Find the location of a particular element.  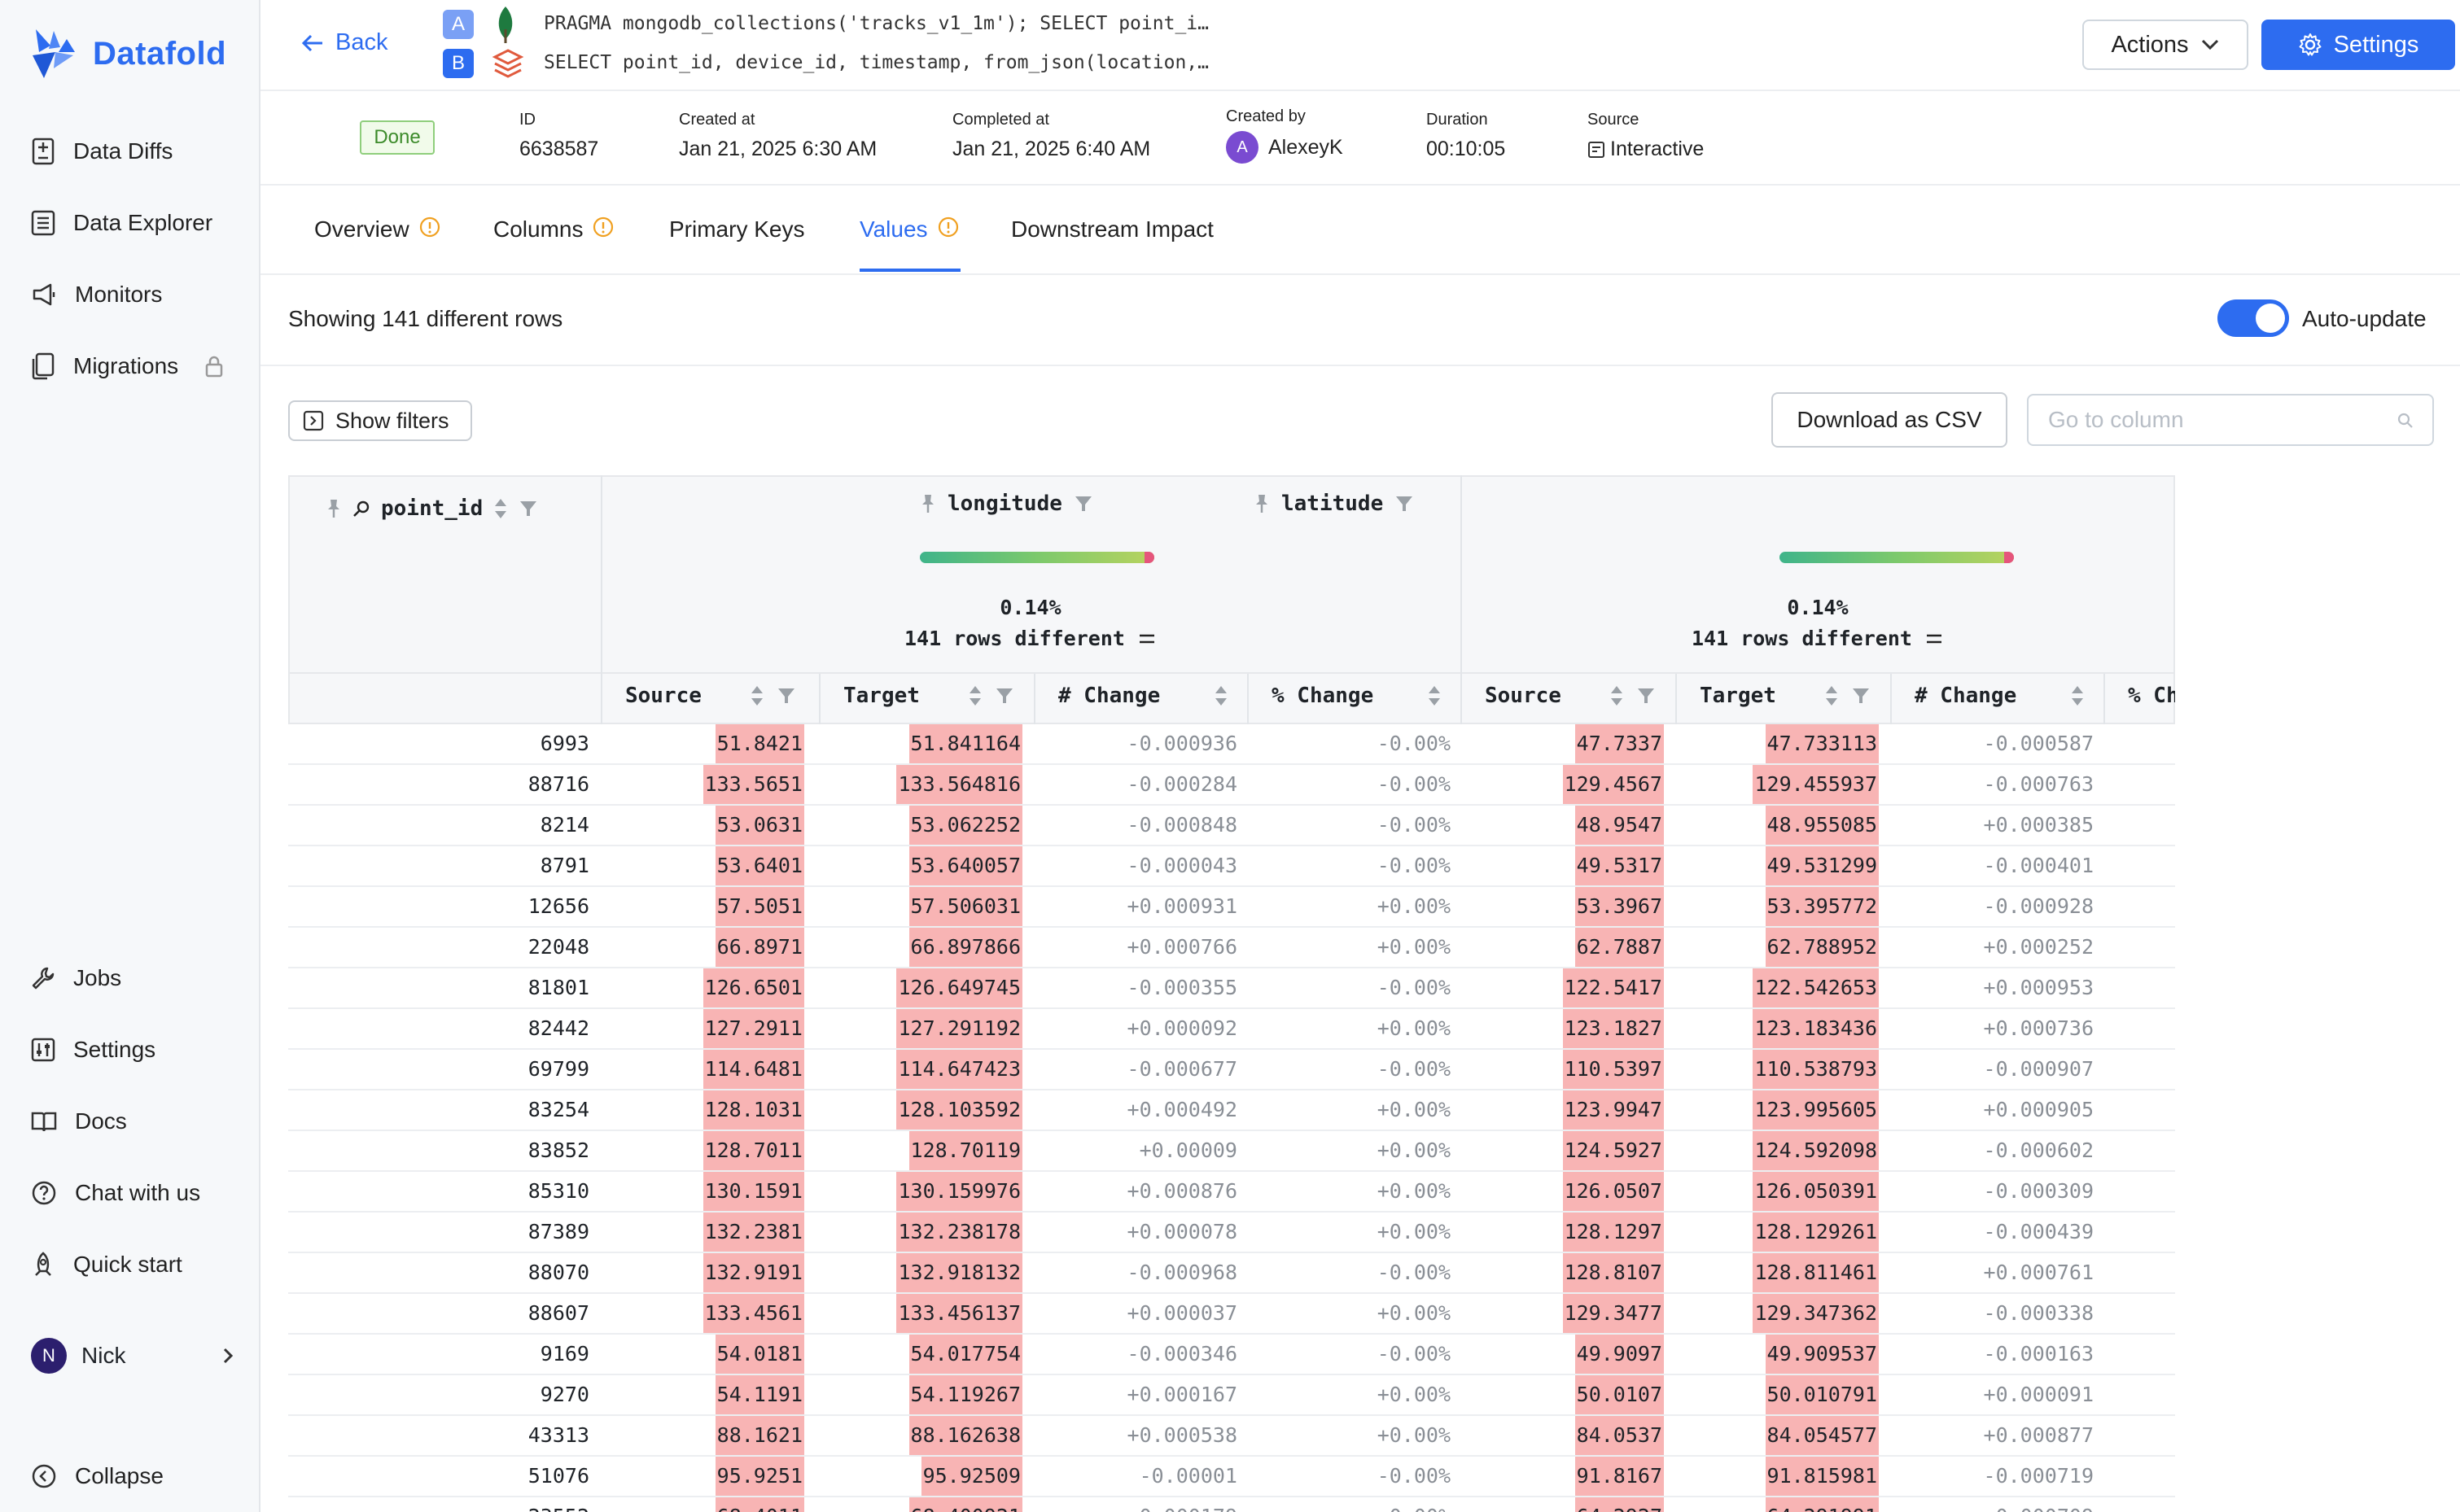

diff-highlight: 49.531299 is located at coordinates (1822, 865).